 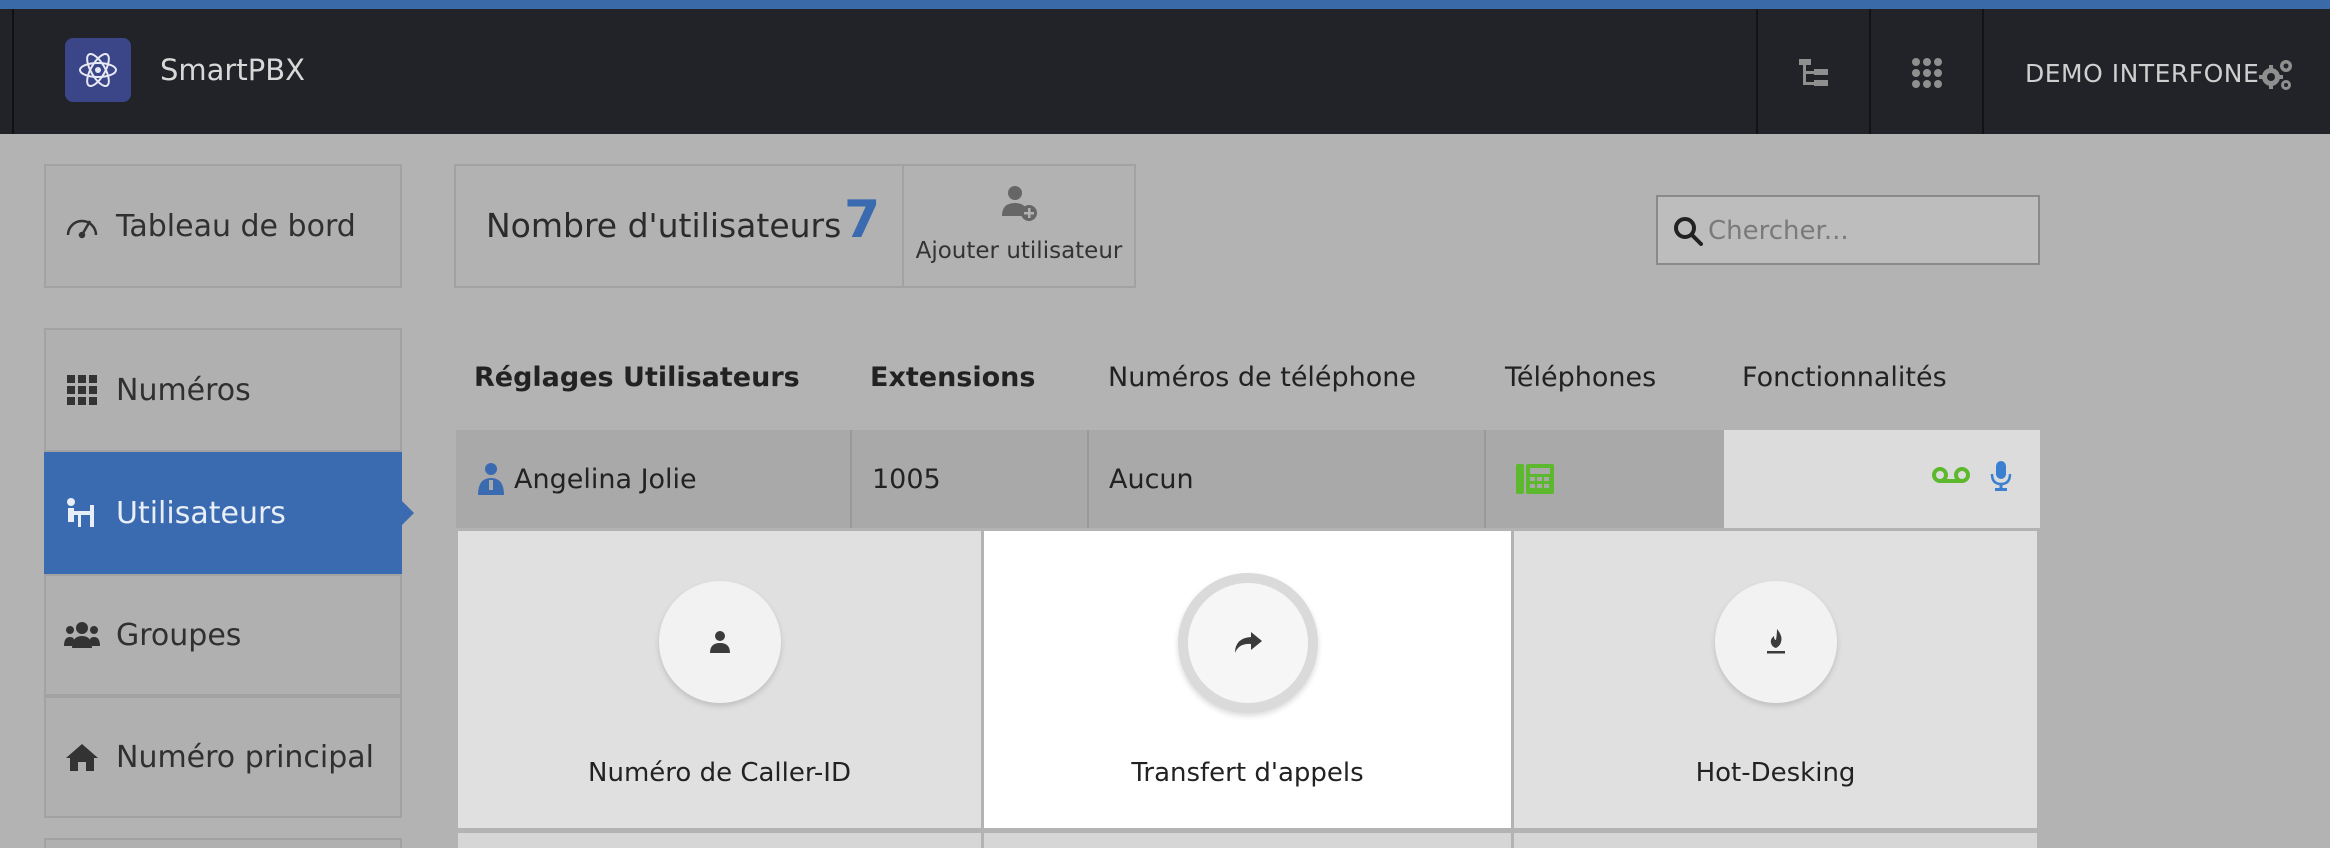 What do you see at coordinates (637, 377) in the screenshot?
I see `column-header-user-settings: Réglages Utilisateurs` at bounding box center [637, 377].